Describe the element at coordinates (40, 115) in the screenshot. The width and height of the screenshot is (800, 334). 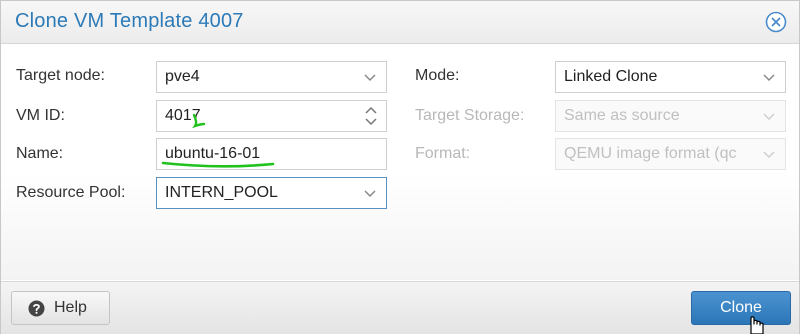
I see `vm-id-label: VM ID:` at that location.